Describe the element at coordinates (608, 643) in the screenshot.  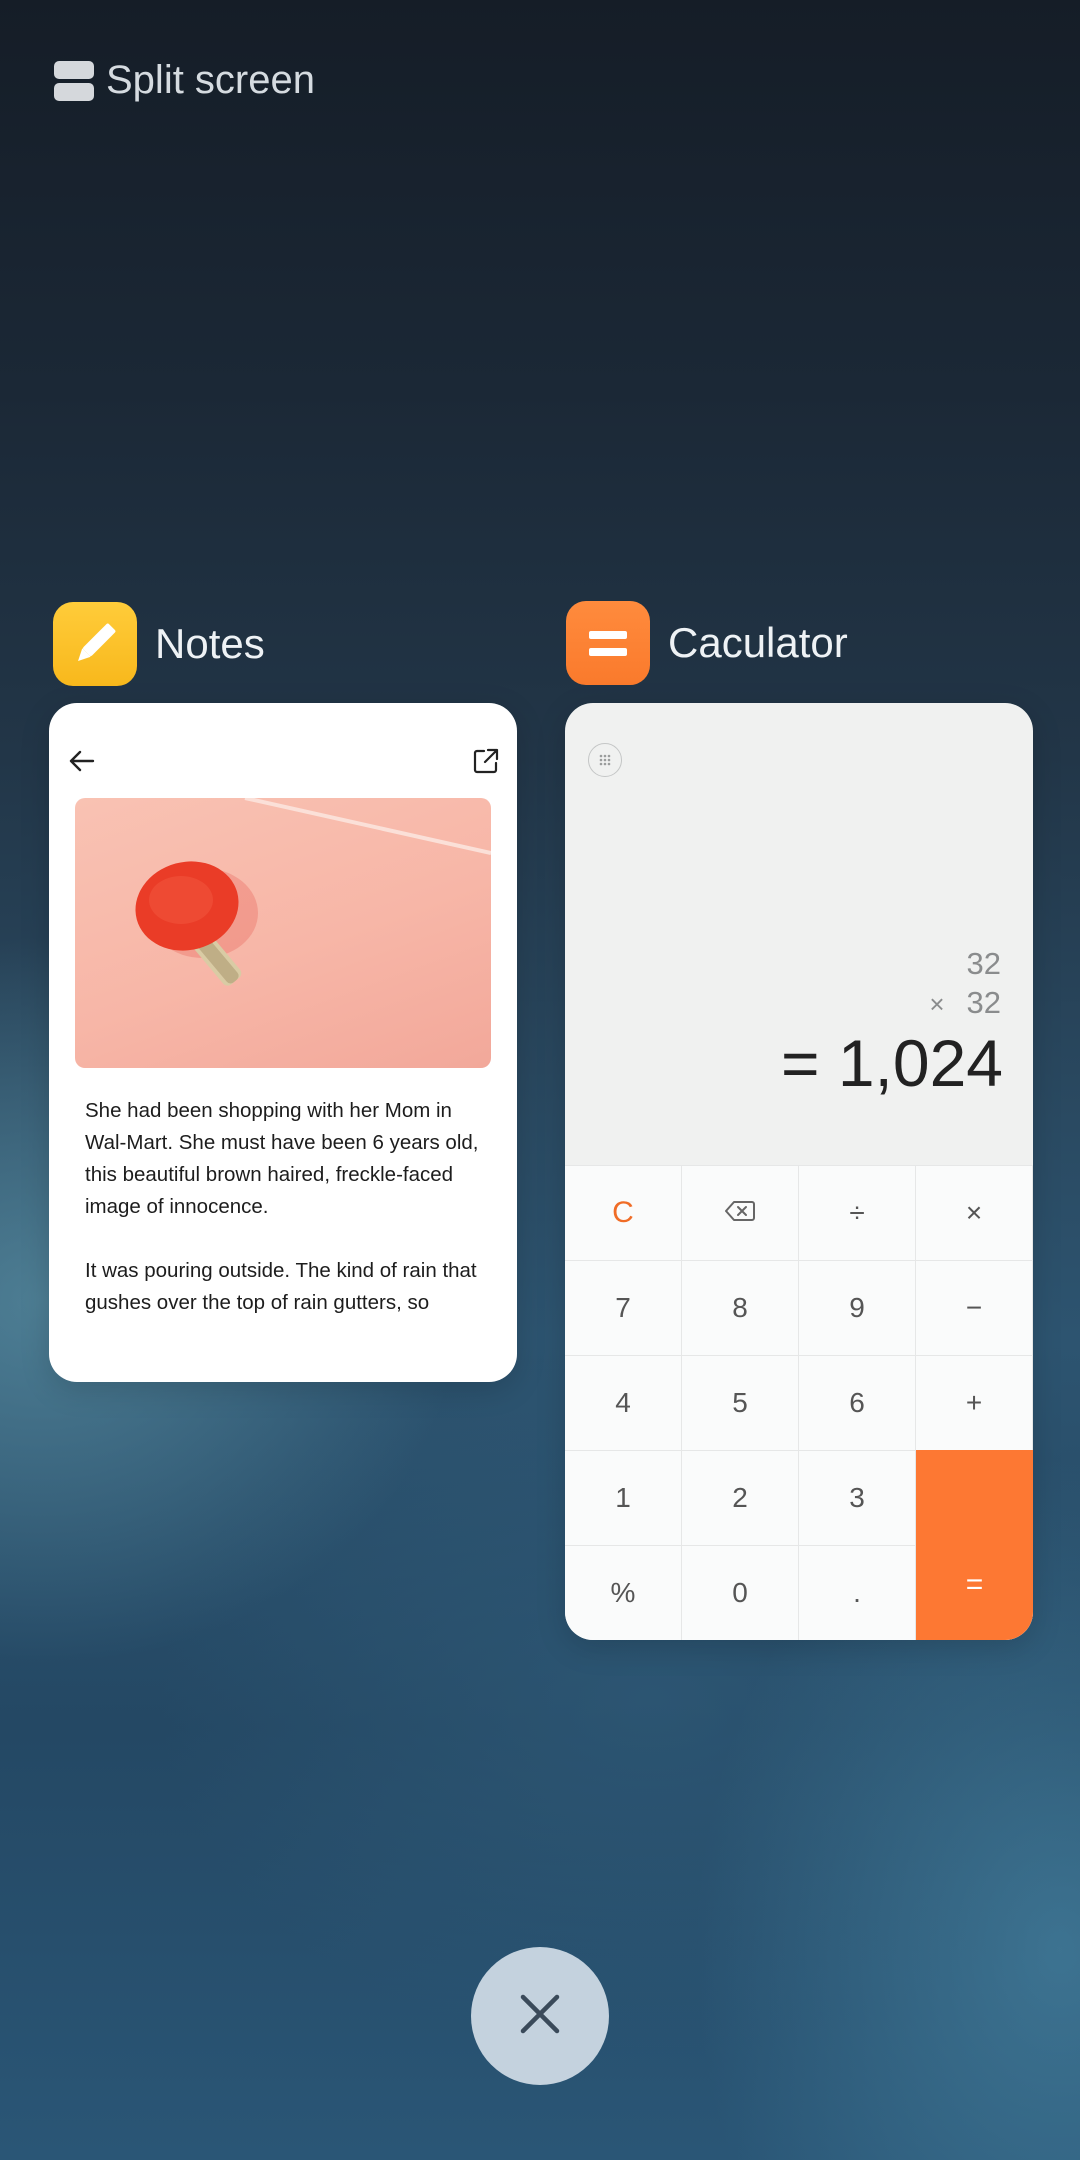
I see `calculator-icon` at that location.